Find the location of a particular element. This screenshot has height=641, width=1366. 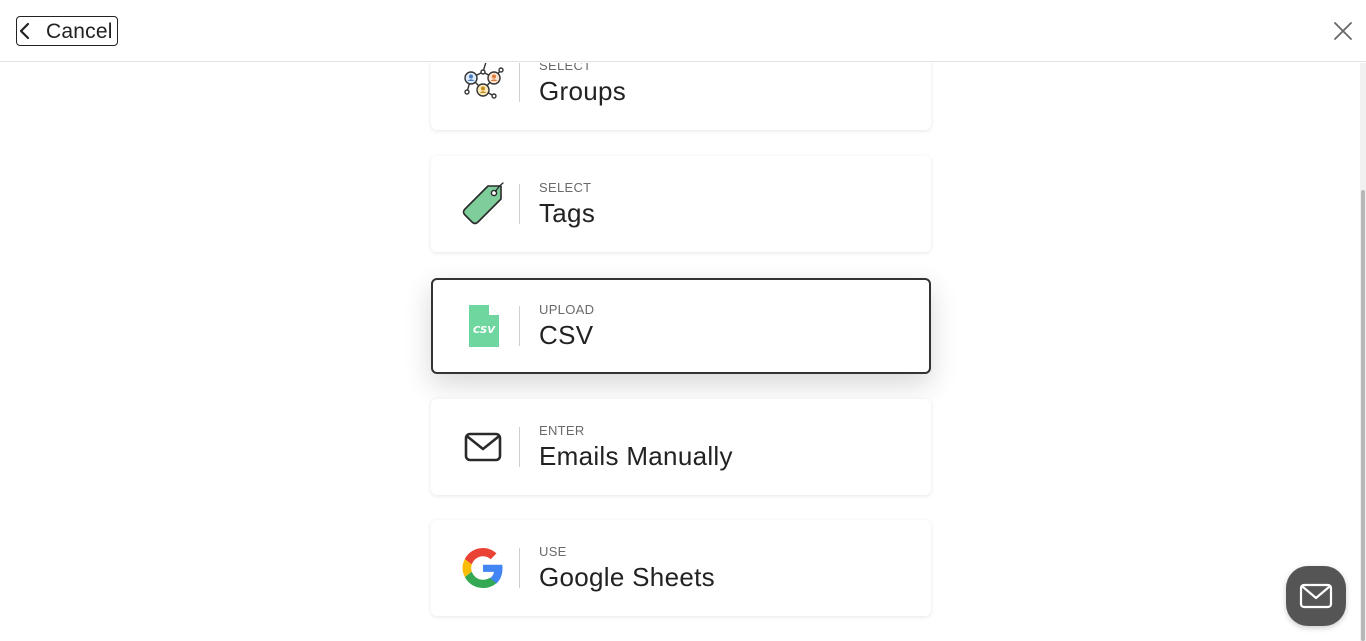

google-icon is located at coordinates (482, 568).